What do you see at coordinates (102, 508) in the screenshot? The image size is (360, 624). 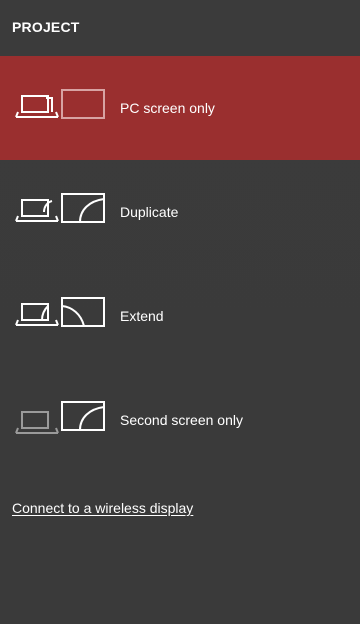 I see `connect-wireless-display-link: Connect to a wireless display` at bounding box center [102, 508].